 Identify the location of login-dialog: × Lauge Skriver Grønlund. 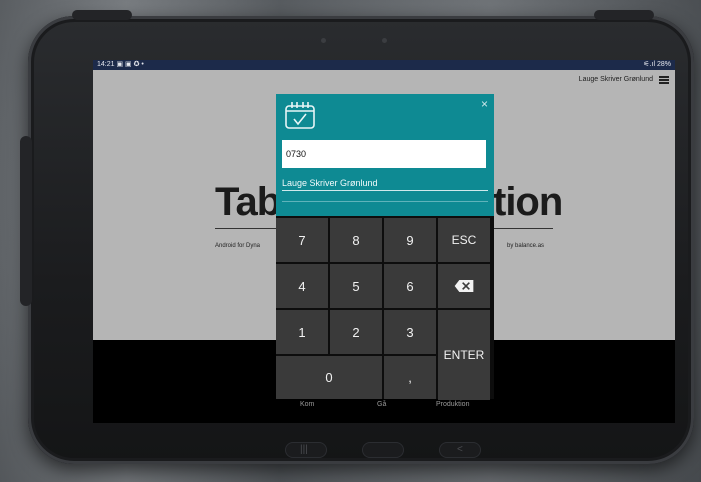
(385, 155).